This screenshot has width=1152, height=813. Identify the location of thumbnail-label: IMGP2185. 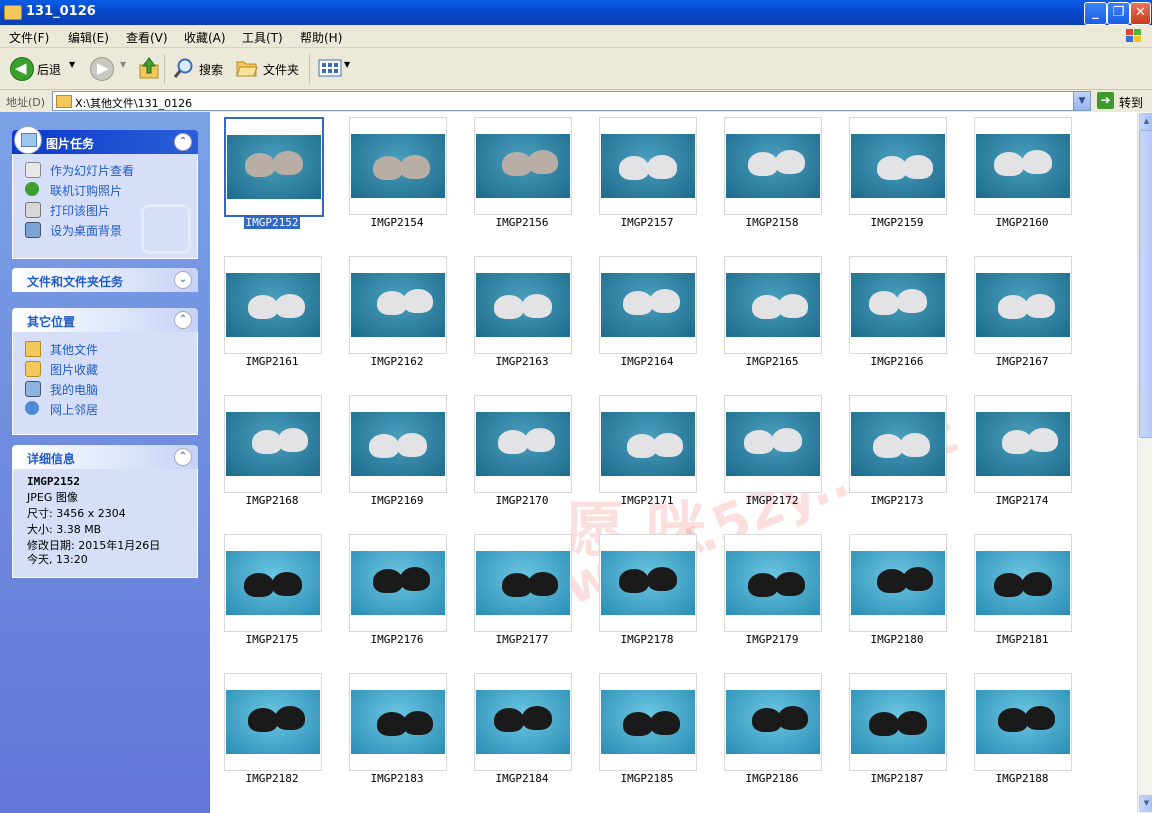
(647, 778).